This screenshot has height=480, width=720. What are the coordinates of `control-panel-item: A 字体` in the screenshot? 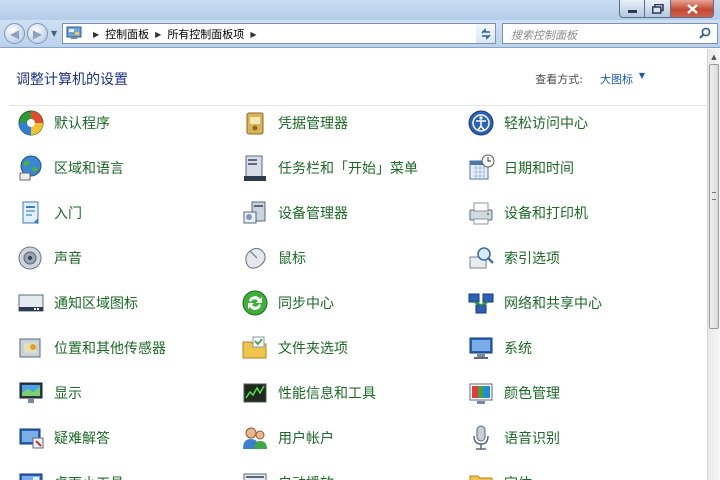 It's located at (499, 473).